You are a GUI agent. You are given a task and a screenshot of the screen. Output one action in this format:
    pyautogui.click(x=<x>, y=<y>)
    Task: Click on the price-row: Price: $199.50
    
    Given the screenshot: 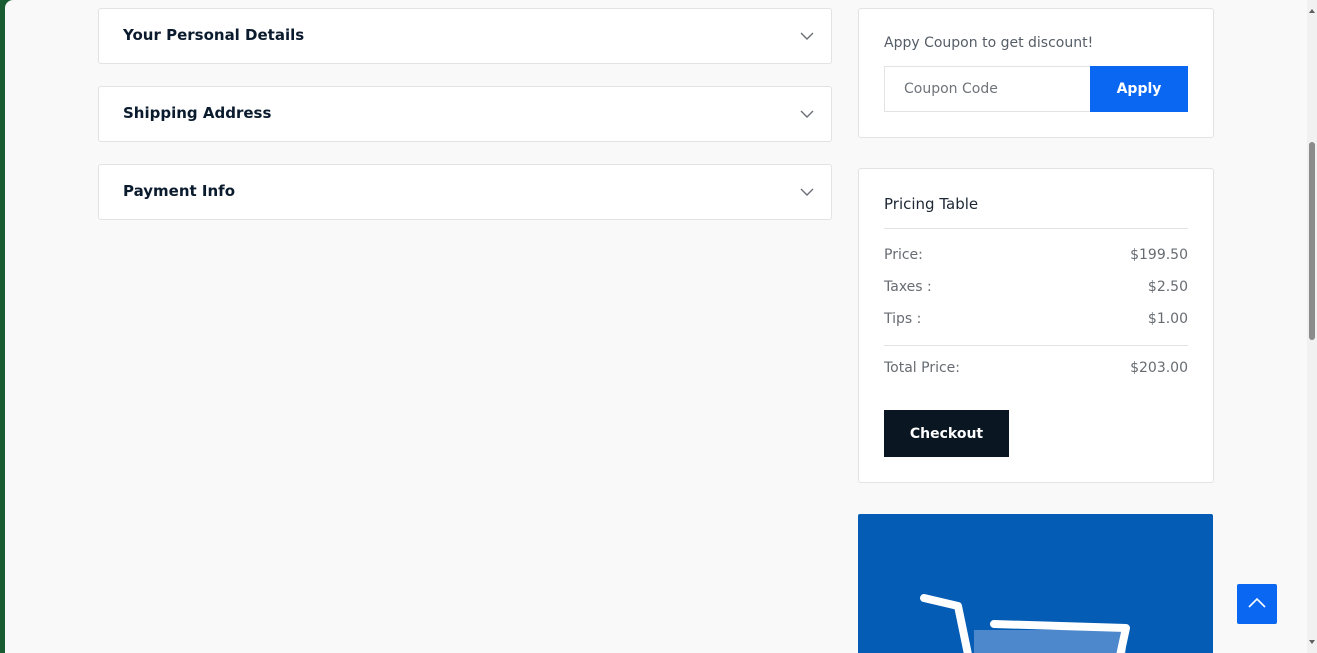 What is the action you would take?
    pyautogui.click(x=1036, y=255)
    